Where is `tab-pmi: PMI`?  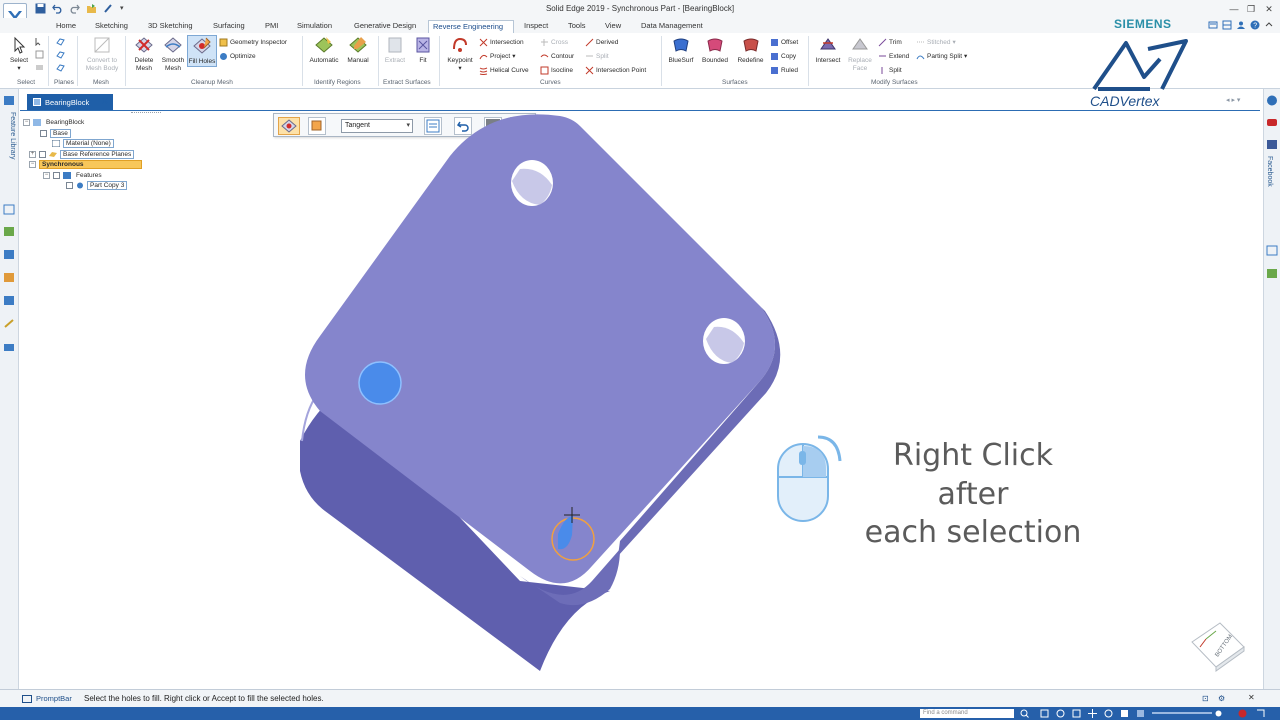
tab-pmi: PMI is located at coordinates (271, 26).